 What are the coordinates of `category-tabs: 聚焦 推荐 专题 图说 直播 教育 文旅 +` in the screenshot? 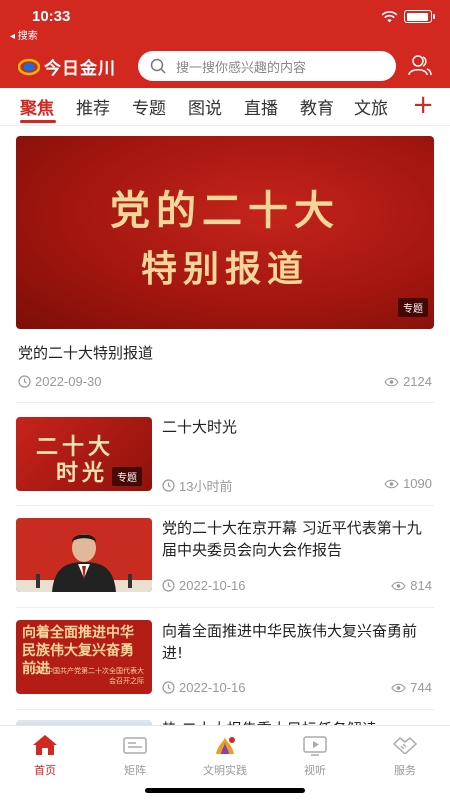 It's located at (225, 107).